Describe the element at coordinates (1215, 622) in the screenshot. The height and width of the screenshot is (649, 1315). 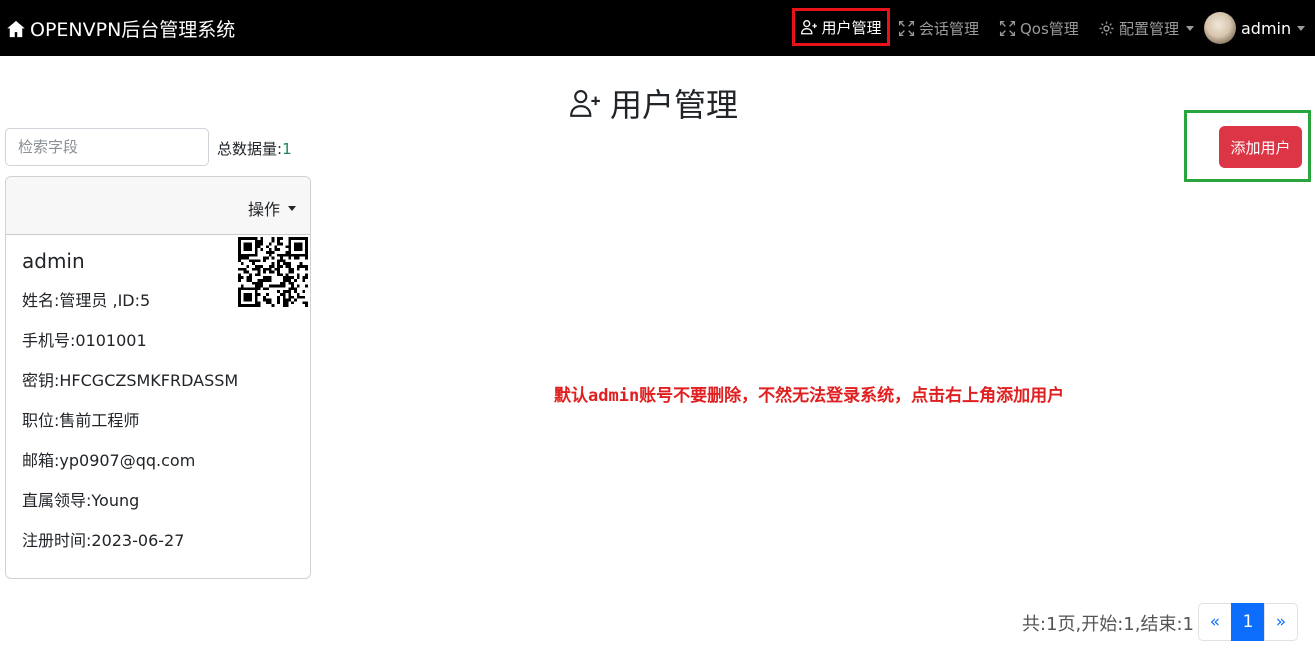
I see `pagination-prev: «` at that location.